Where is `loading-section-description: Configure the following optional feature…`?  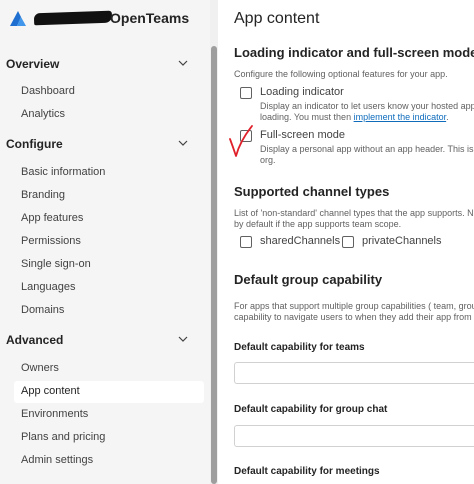
loading-section-description: Configure the following optional feature… is located at coordinates (341, 74).